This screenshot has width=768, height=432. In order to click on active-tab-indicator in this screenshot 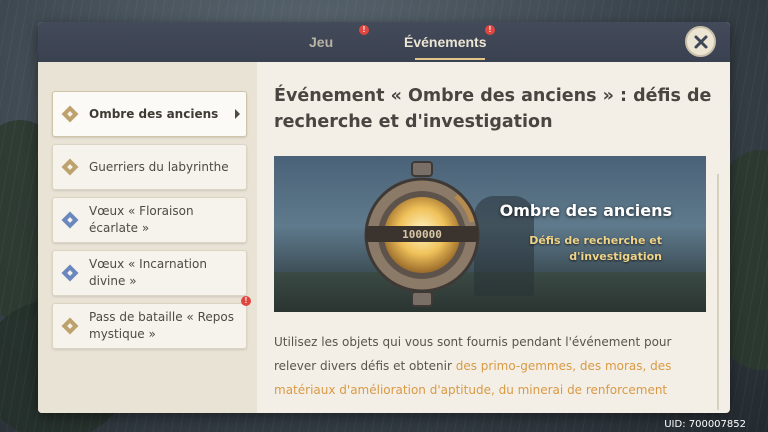, I will do `click(450, 59)`.